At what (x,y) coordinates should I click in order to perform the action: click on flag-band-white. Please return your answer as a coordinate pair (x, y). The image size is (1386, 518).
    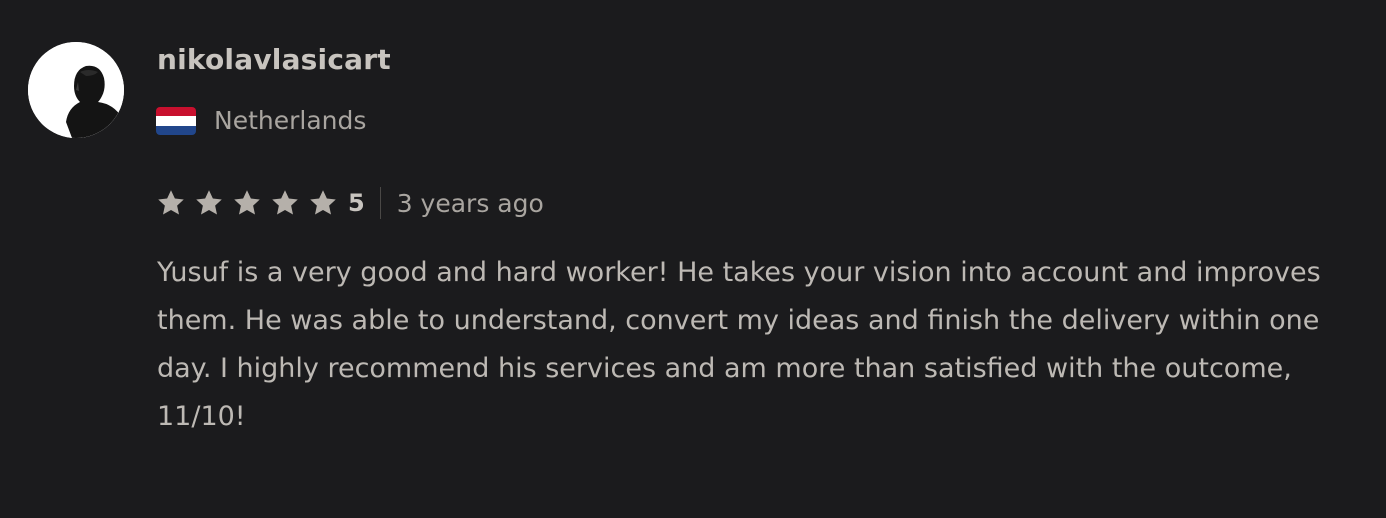
    Looking at the image, I should click on (176, 121).